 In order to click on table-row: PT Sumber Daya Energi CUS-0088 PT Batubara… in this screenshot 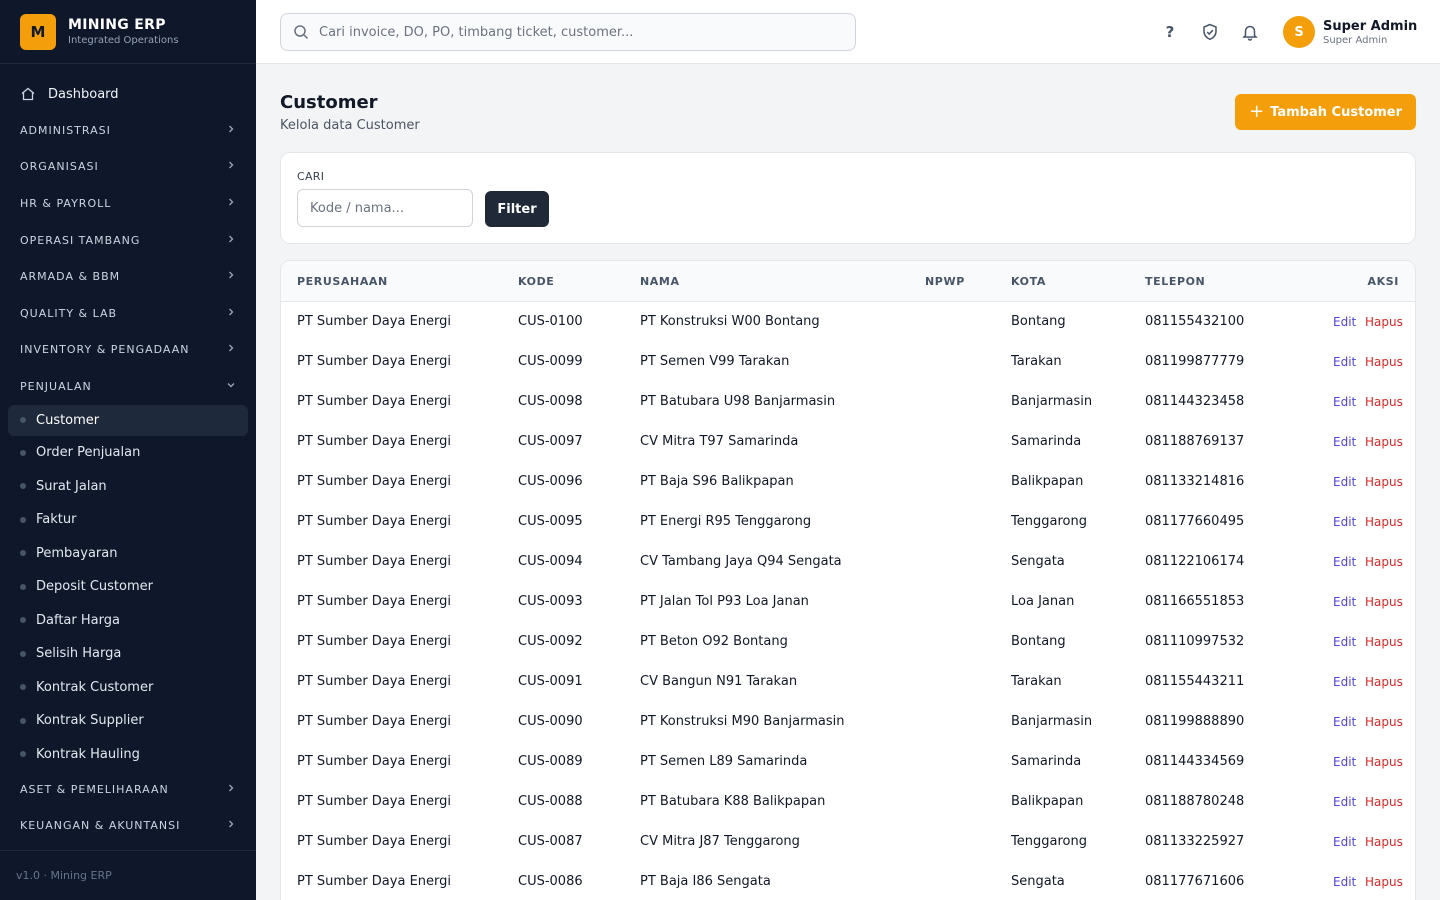, I will do `click(848, 802)`.